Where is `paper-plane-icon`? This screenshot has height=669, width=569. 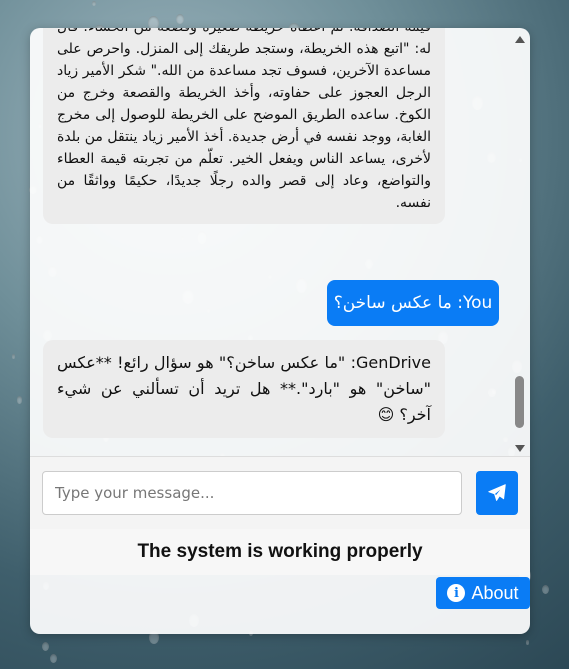
paper-plane-icon is located at coordinates (497, 492).